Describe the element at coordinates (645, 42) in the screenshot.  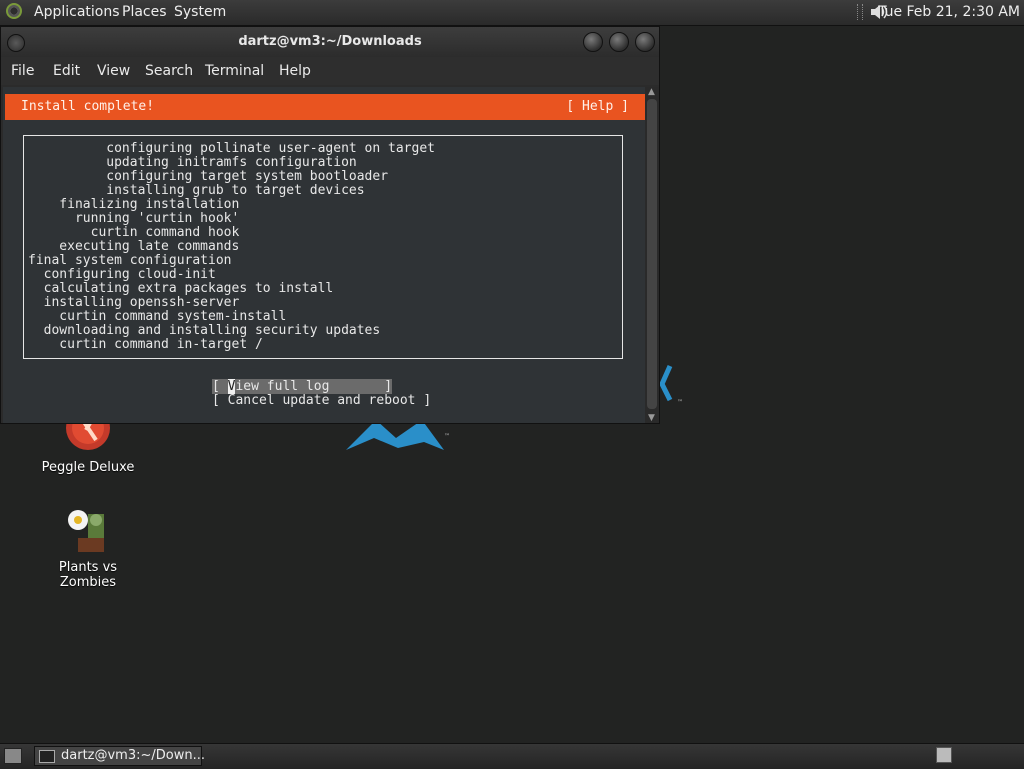
I see `close-button` at that location.